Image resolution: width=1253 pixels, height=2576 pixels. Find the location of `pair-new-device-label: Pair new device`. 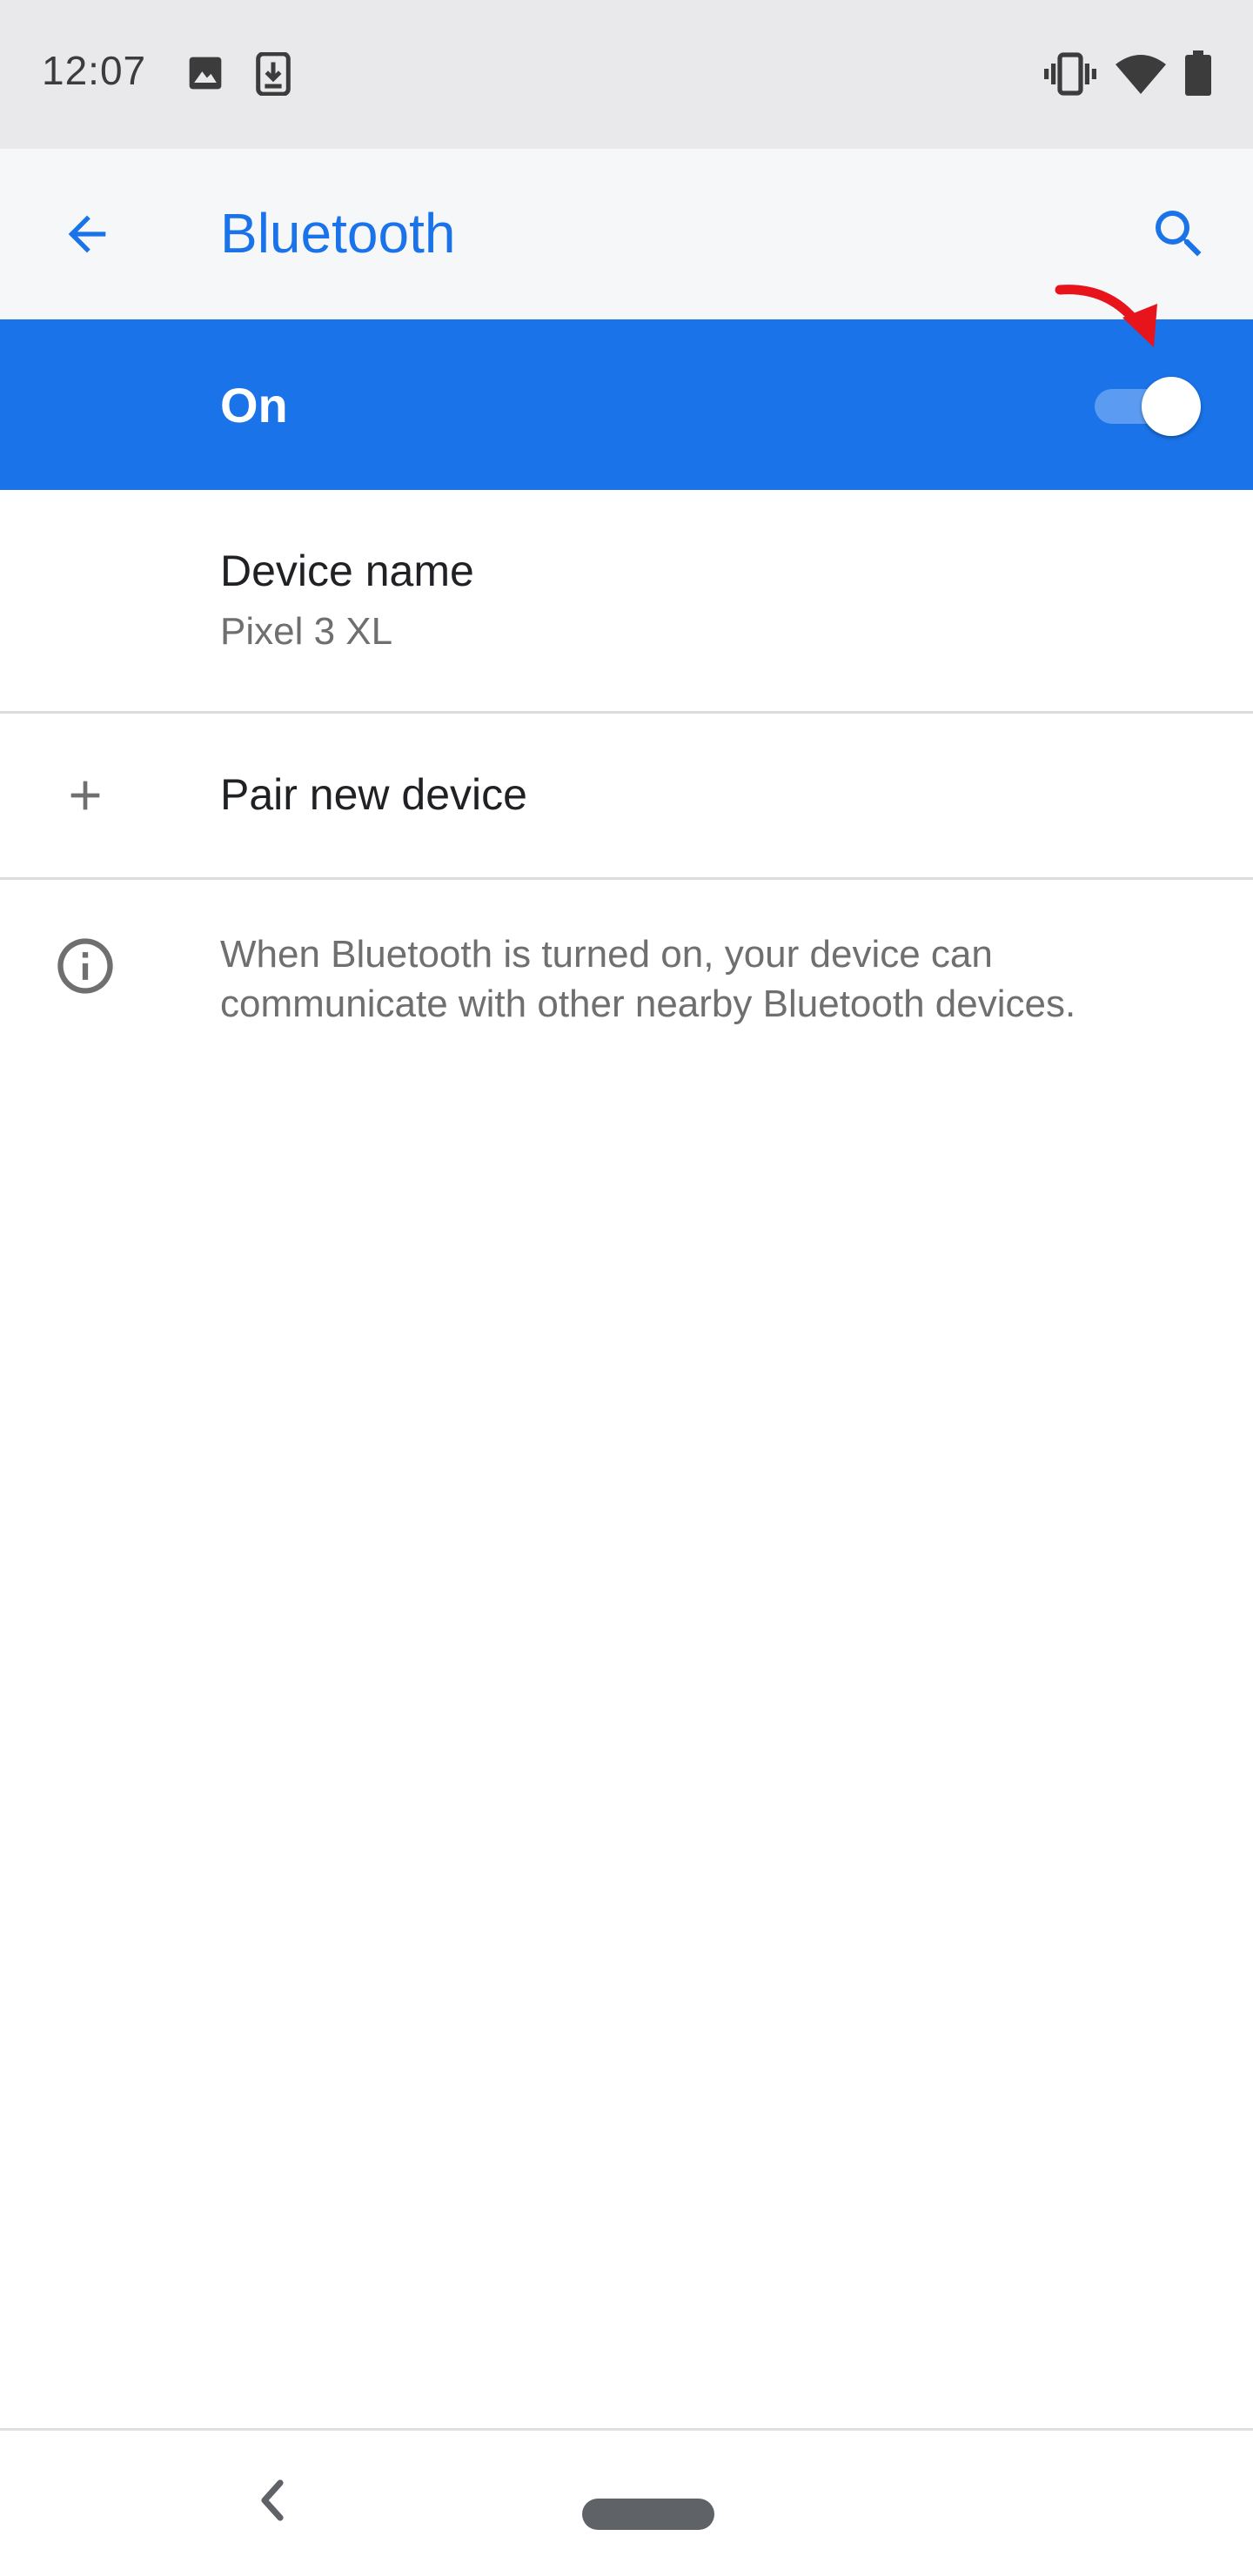

pair-new-device-label: Pair new device is located at coordinates (373, 795).